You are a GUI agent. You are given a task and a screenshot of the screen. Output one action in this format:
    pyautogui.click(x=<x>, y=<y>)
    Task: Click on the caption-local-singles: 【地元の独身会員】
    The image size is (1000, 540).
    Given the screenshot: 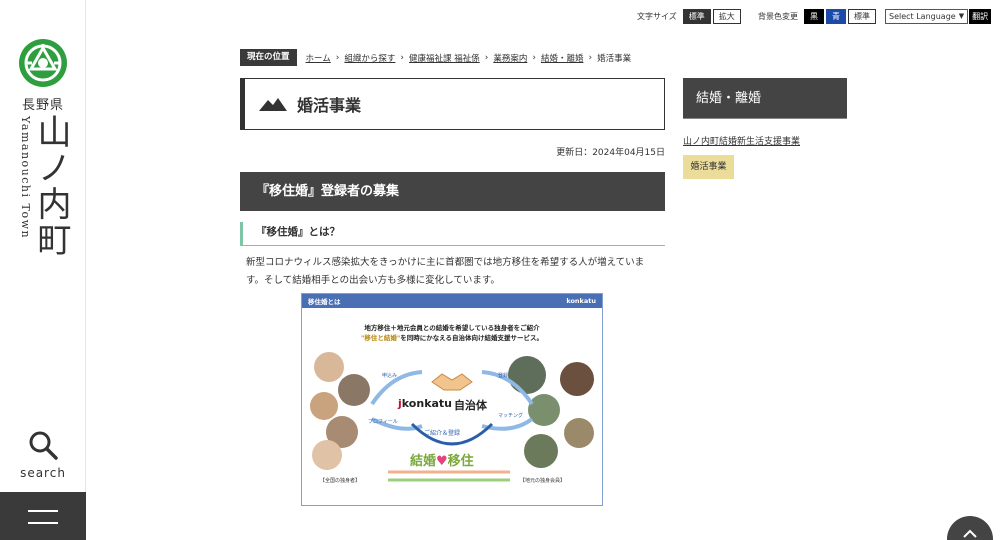 What is the action you would take?
    pyautogui.click(x=543, y=481)
    